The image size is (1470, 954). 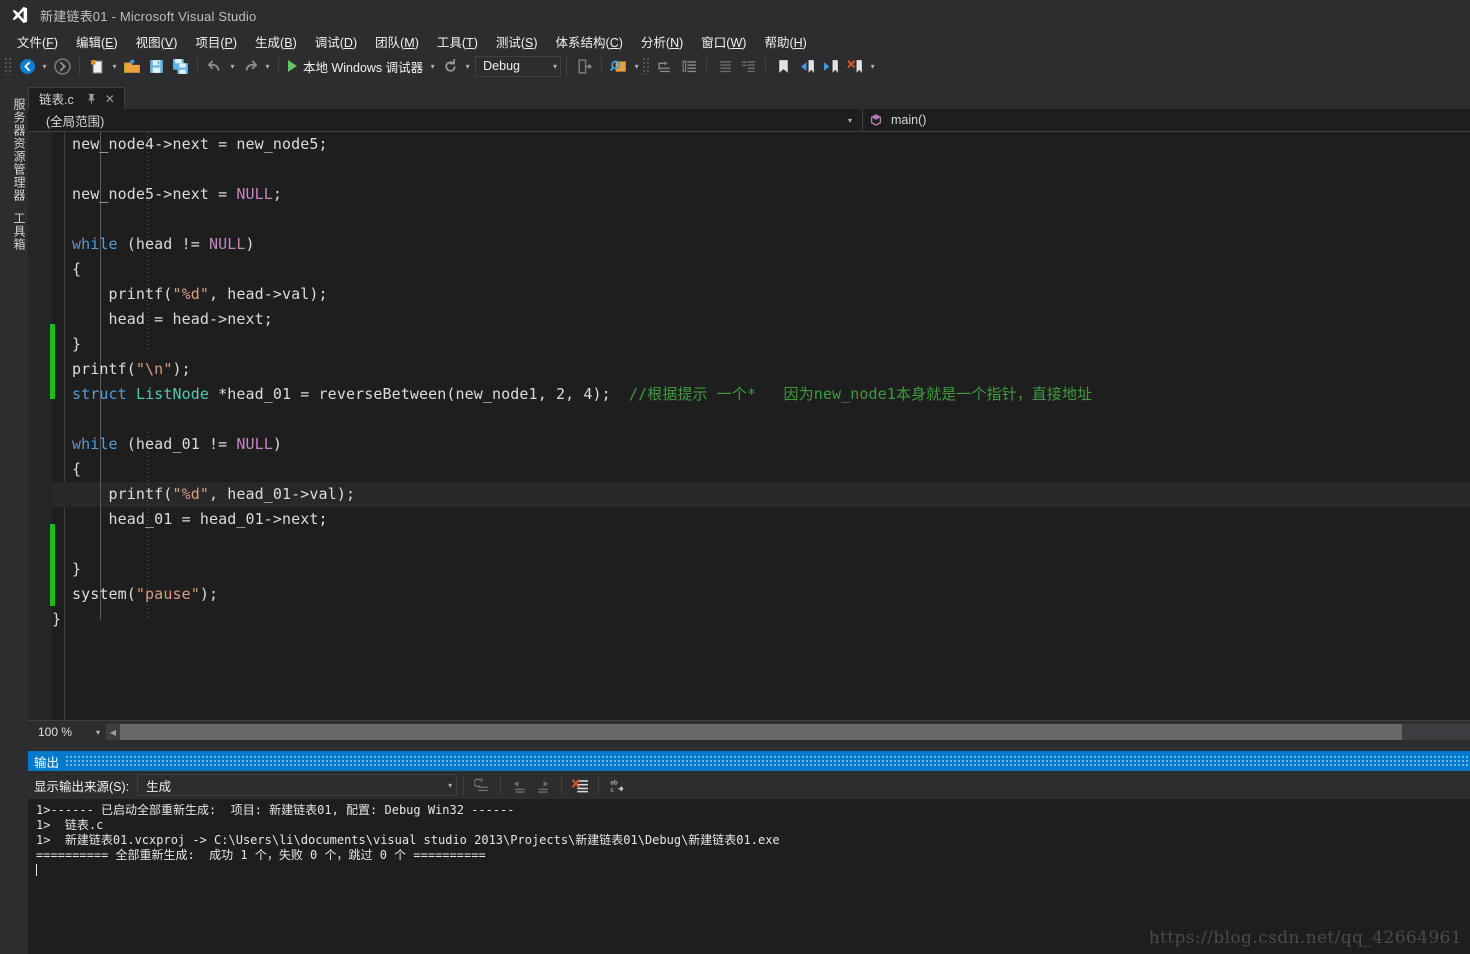 I want to click on text-caret, so click(x=36, y=870).